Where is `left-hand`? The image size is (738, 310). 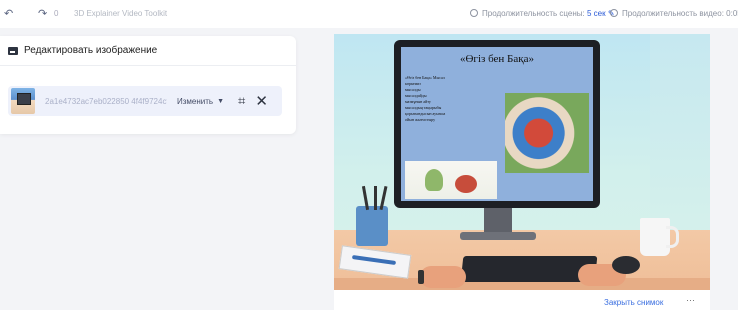
left-hand is located at coordinates (443, 277).